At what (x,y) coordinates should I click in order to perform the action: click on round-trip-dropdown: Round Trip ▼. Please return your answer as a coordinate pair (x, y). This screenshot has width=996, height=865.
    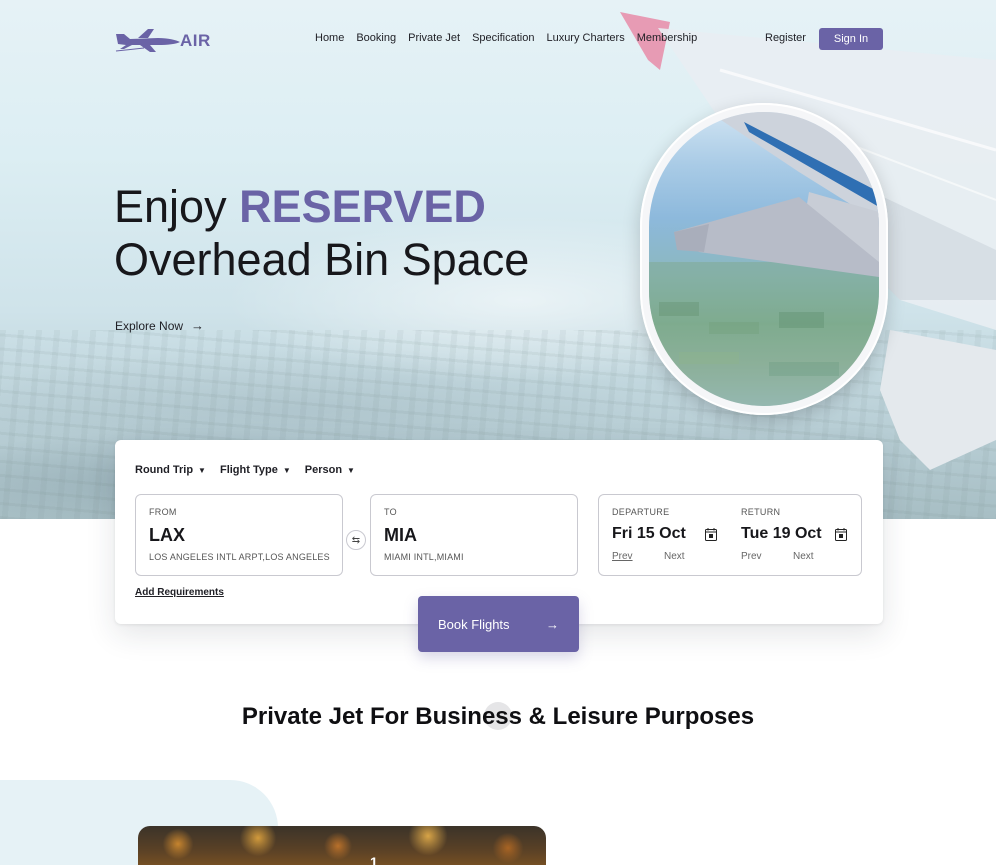
    Looking at the image, I should click on (170, 470).